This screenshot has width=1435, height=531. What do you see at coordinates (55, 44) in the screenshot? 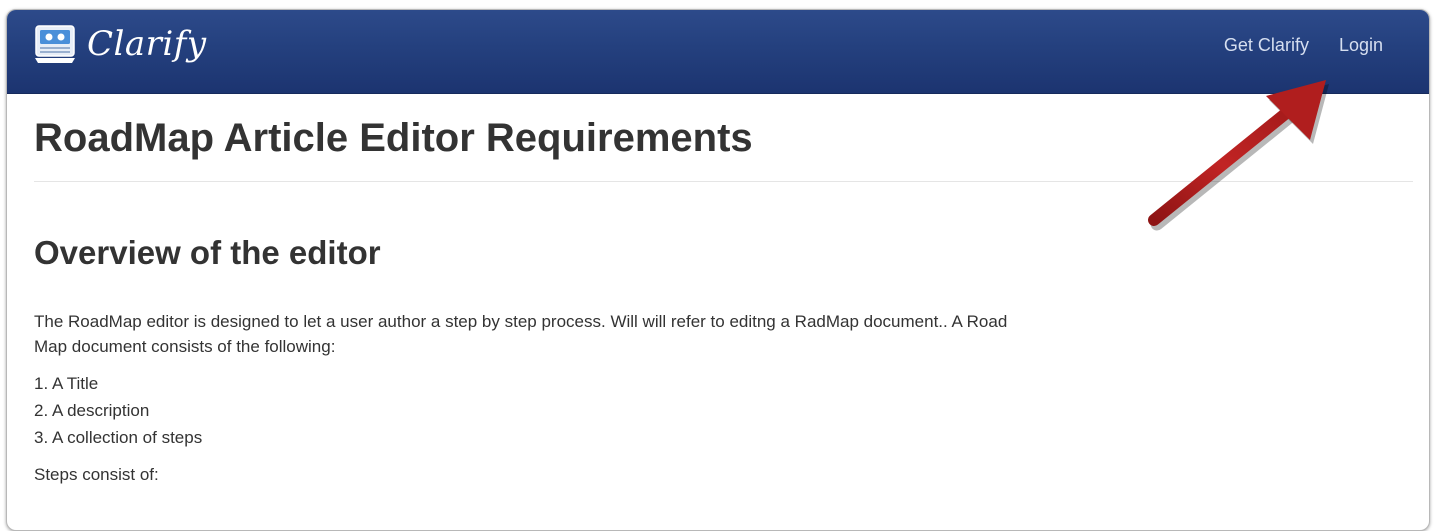
I see `clarify-logo-icon` at bounding box center [55, 44].